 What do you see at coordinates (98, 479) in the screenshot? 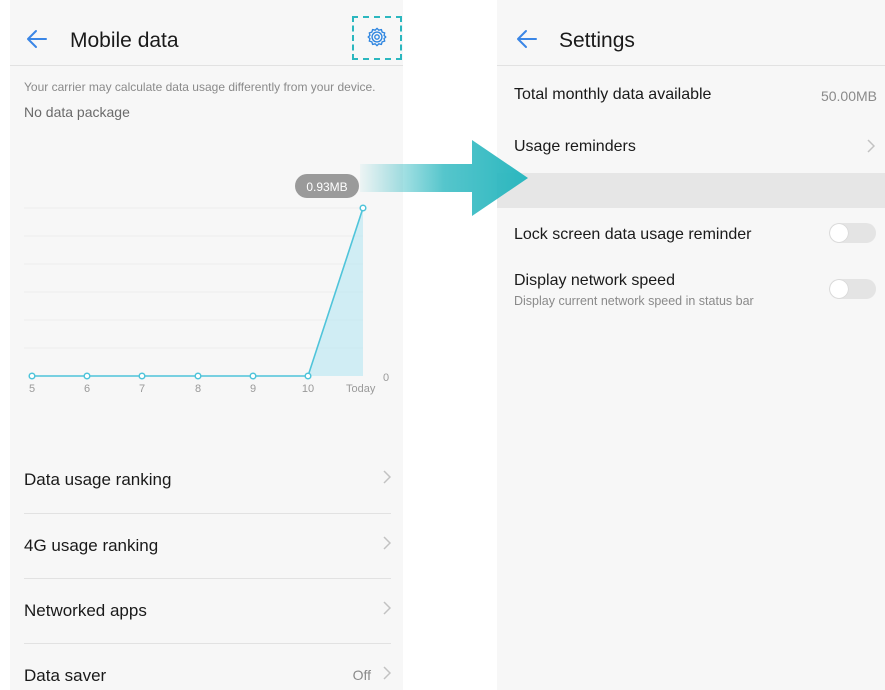
I see `menu-row-label: Data usage ranking` at bounding box center [98, 479].